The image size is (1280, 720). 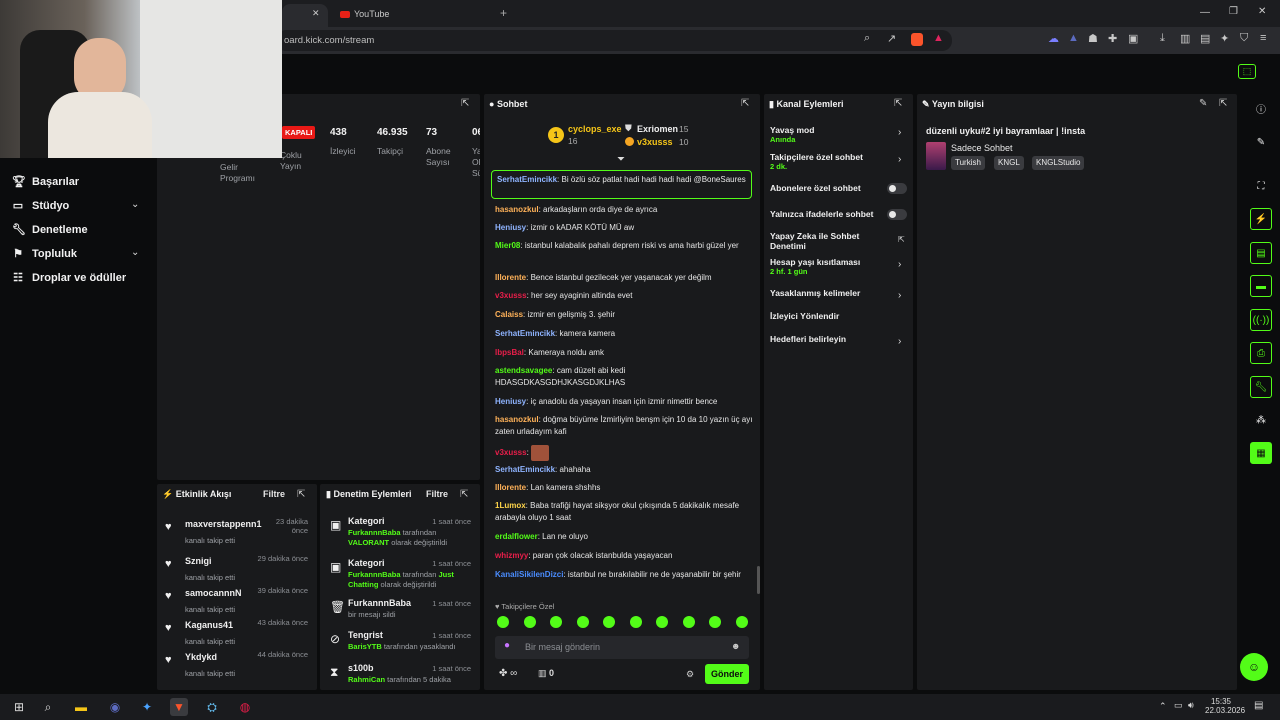 What do you see at coordinates (147, 707) in the screenshot?
I see `taskbar-app-2-icon: ✦` at bounding box center [147, 707].